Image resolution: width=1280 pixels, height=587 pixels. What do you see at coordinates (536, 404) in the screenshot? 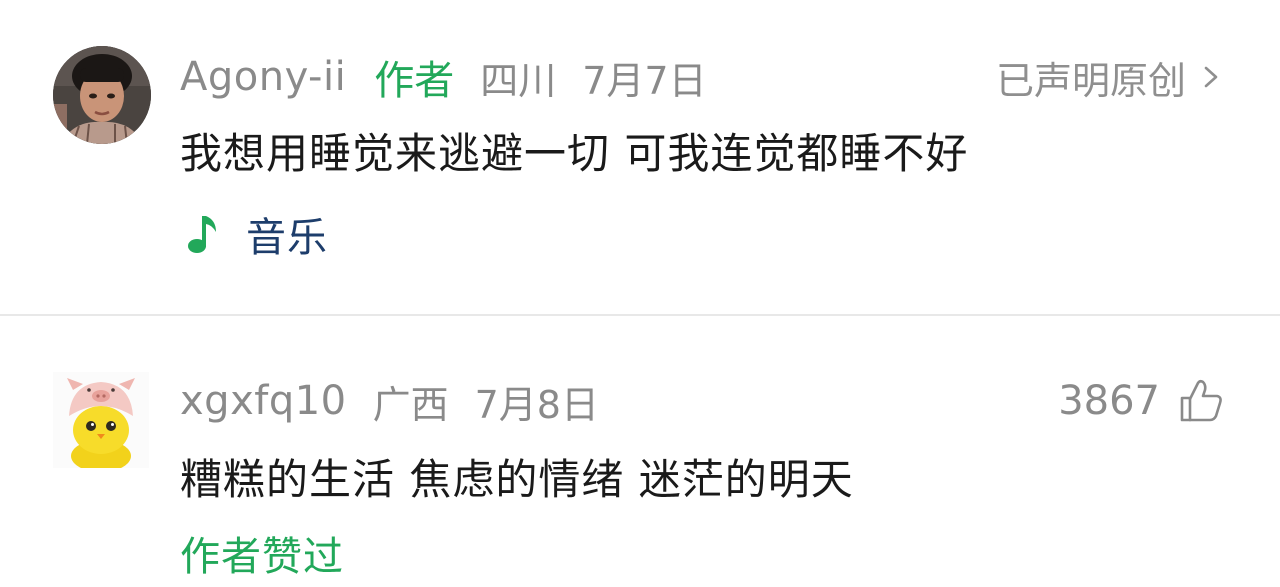
I see `date-label: 7月8日` at bounding box center [536, 404].